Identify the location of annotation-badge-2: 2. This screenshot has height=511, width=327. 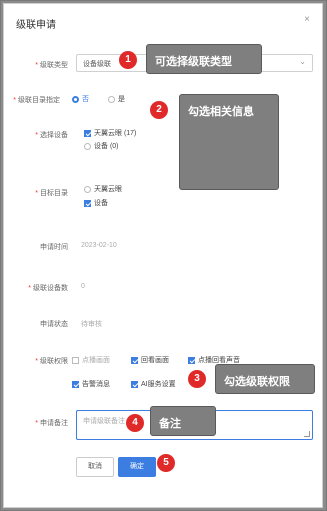
(159, 110).